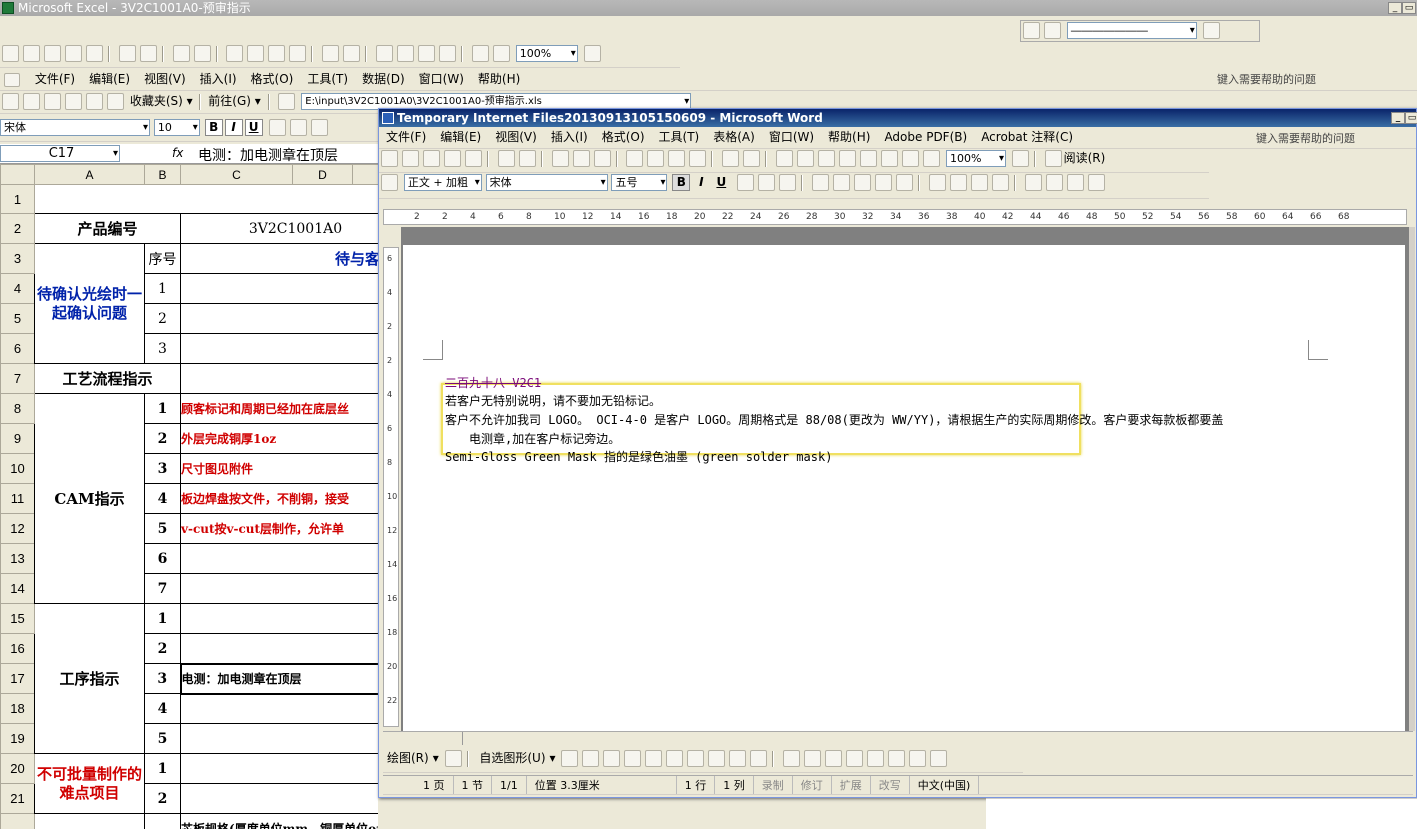 Image resolution: width=1417 pixels, height=829 pixels. I want to click on row-header, so click(17, 821).